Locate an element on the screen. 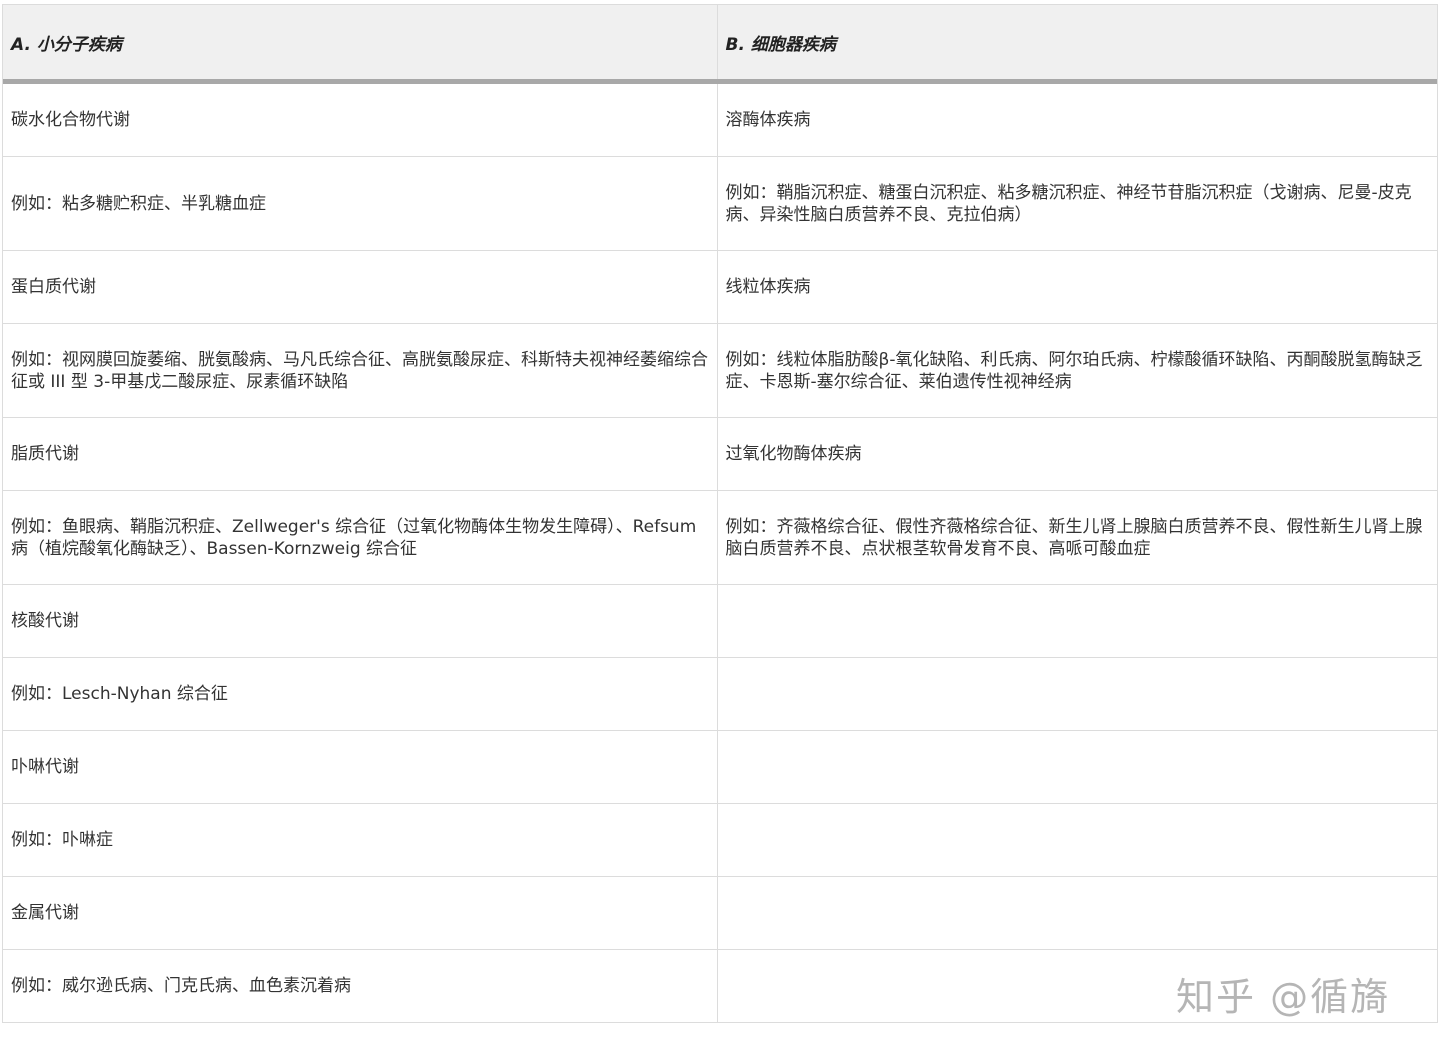 The image size is (1440, 1051). table-header-row: A. 小分子疾病 B. 细胞器疾病 is located at coordinates (720, 44).